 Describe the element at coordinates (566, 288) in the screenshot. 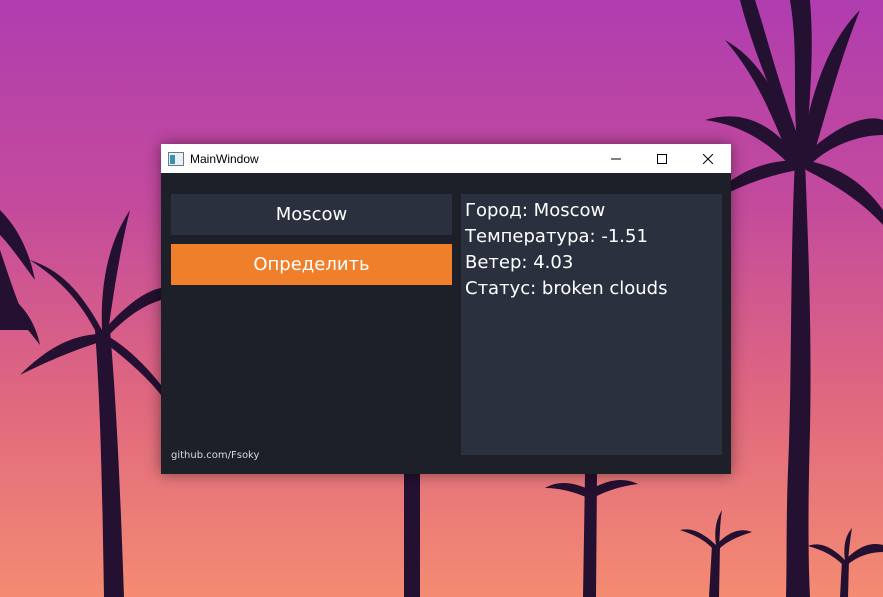

I see `status-line: Статус: broken clouds` at that location.